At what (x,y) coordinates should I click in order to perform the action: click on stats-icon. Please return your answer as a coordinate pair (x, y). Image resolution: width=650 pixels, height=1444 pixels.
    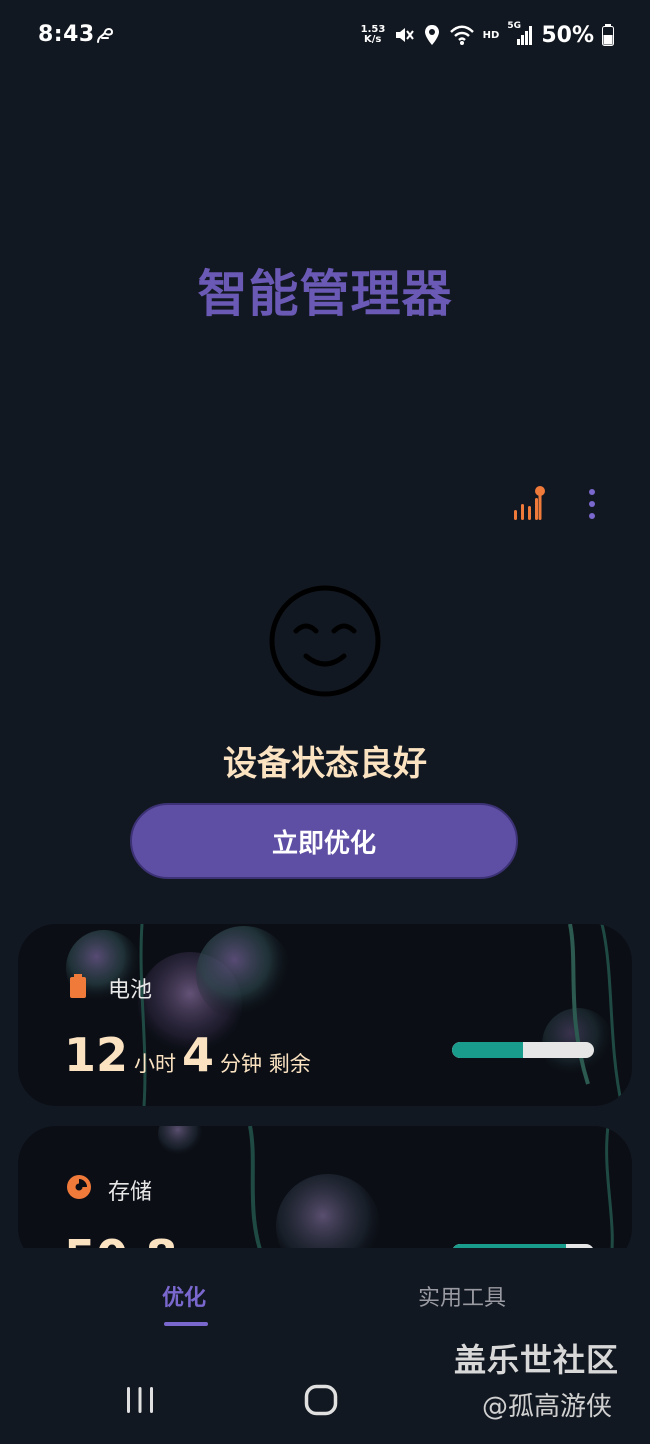
    Looking at the image, I should click on (530, 504).